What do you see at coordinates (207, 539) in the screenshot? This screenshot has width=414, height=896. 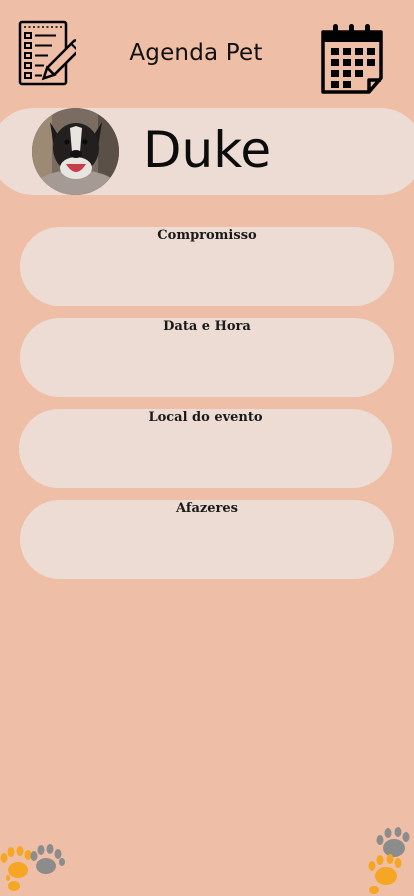 I see `afazeres-field: Afazeres` at bounding box center [207, 539].